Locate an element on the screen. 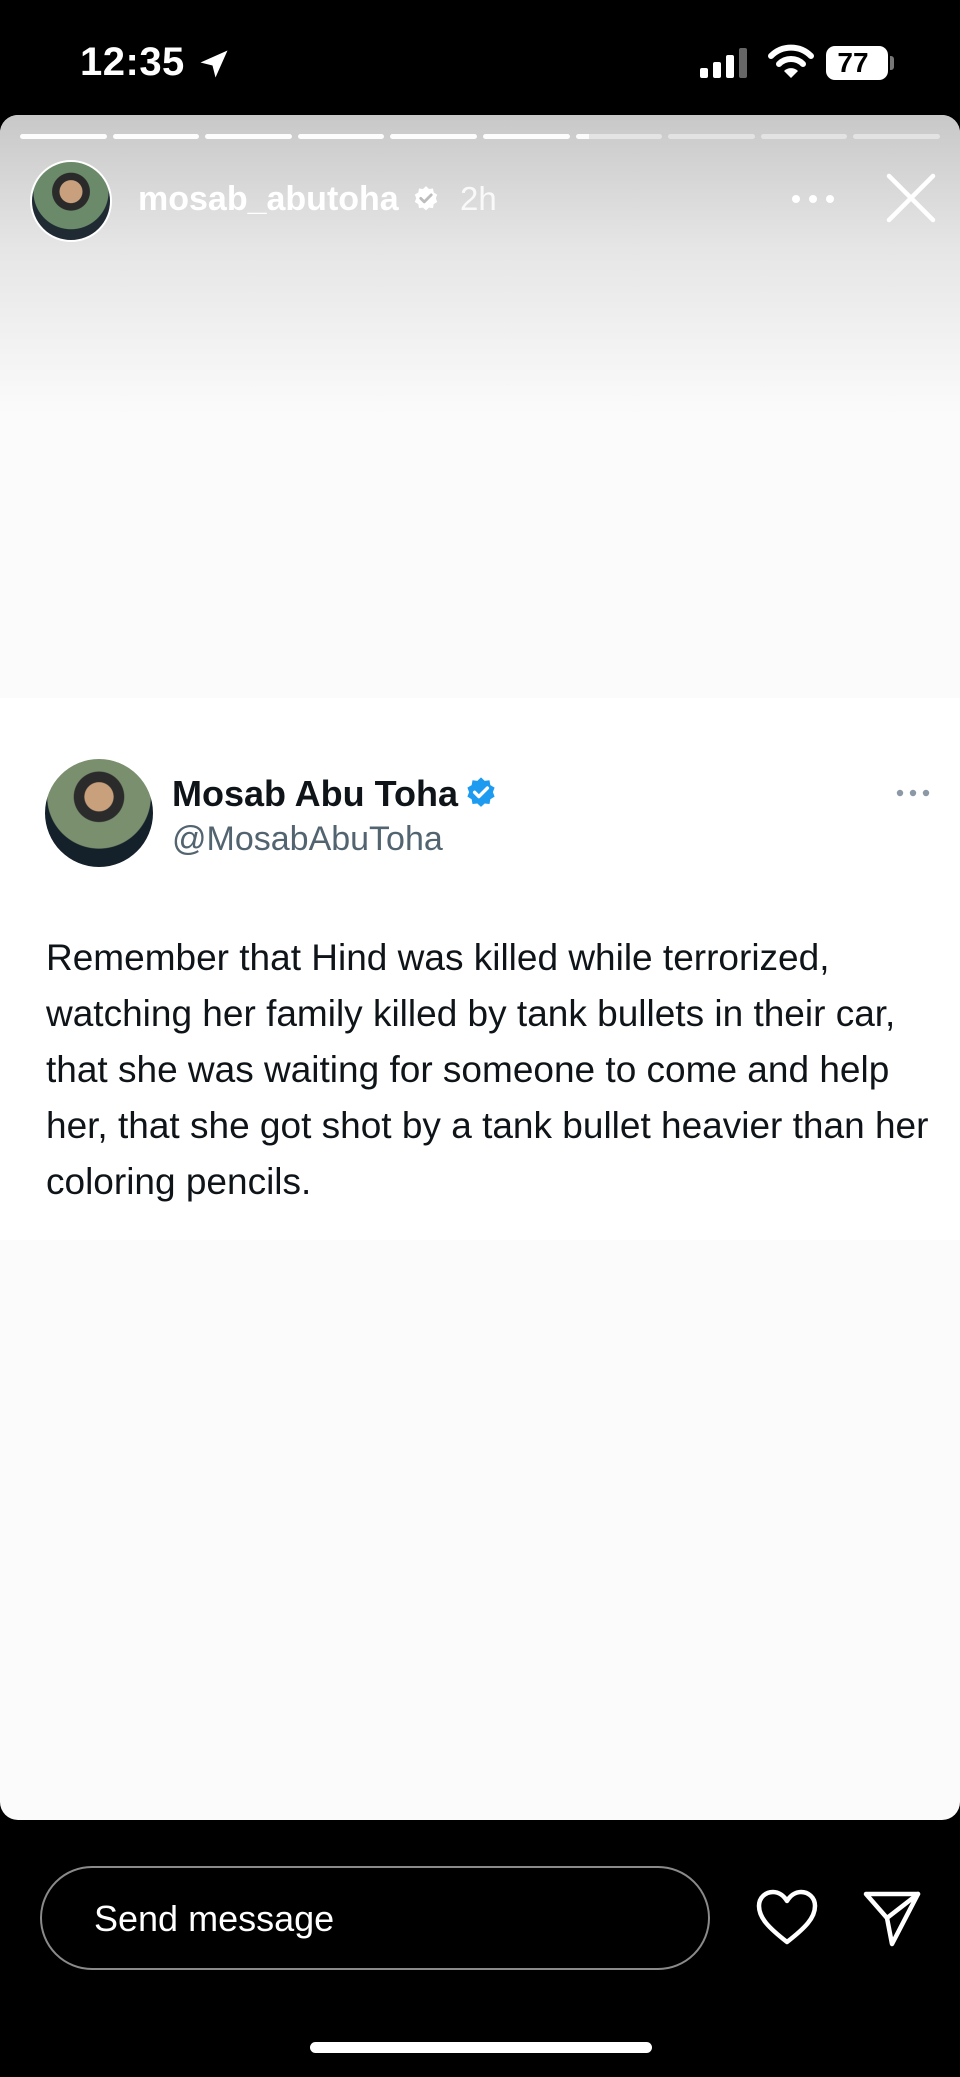 This screenshot has width=960, height=2077. tweet-display-name: Mosab Abu Toha is located at coordinates (315, 793).